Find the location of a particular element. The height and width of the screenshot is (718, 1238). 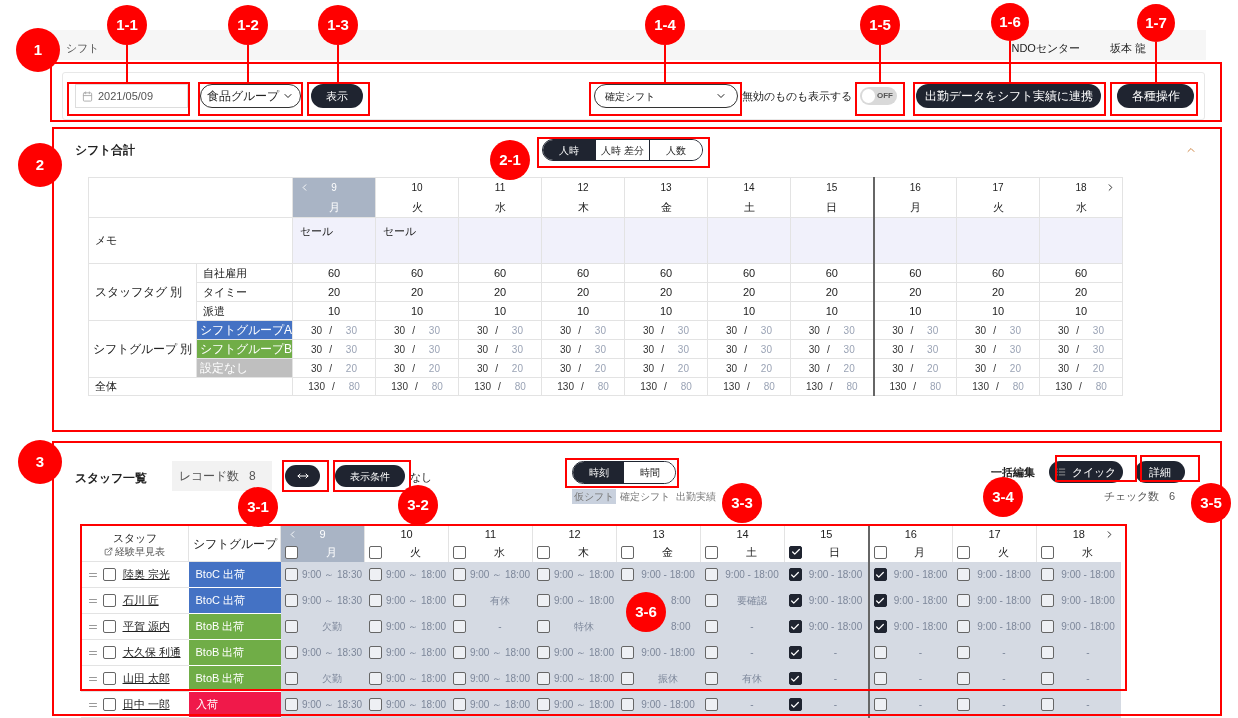

staff-name-link: 山田 太郎 is located at coordinates (146, 678).